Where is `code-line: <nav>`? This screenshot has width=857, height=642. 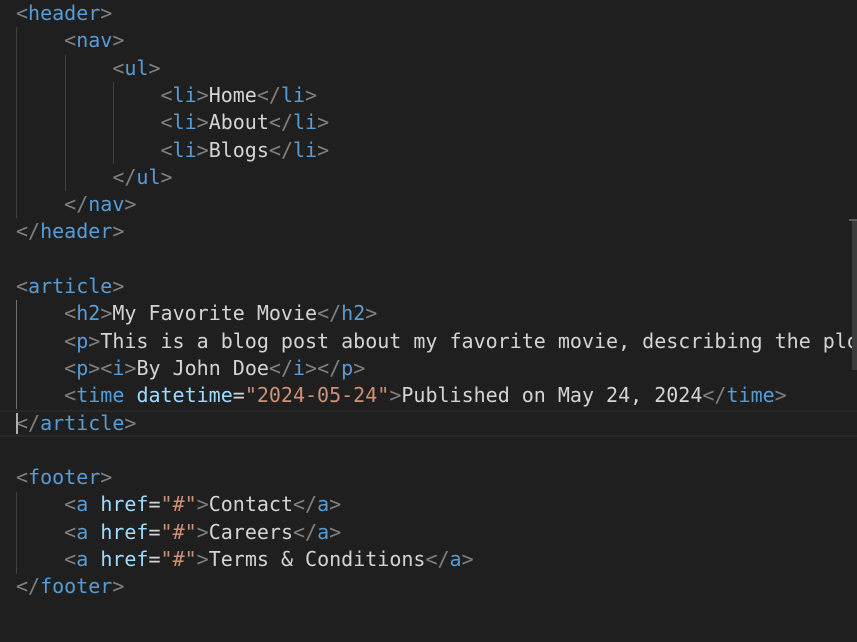 code-line: <nav> is located at coordinates (70, 40).